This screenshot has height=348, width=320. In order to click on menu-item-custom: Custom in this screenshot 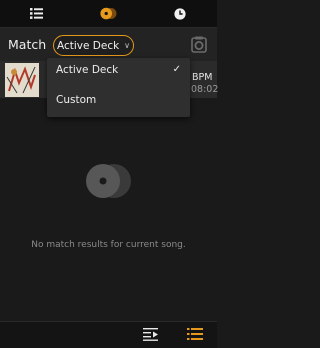, I will do `click(118, 101)`.